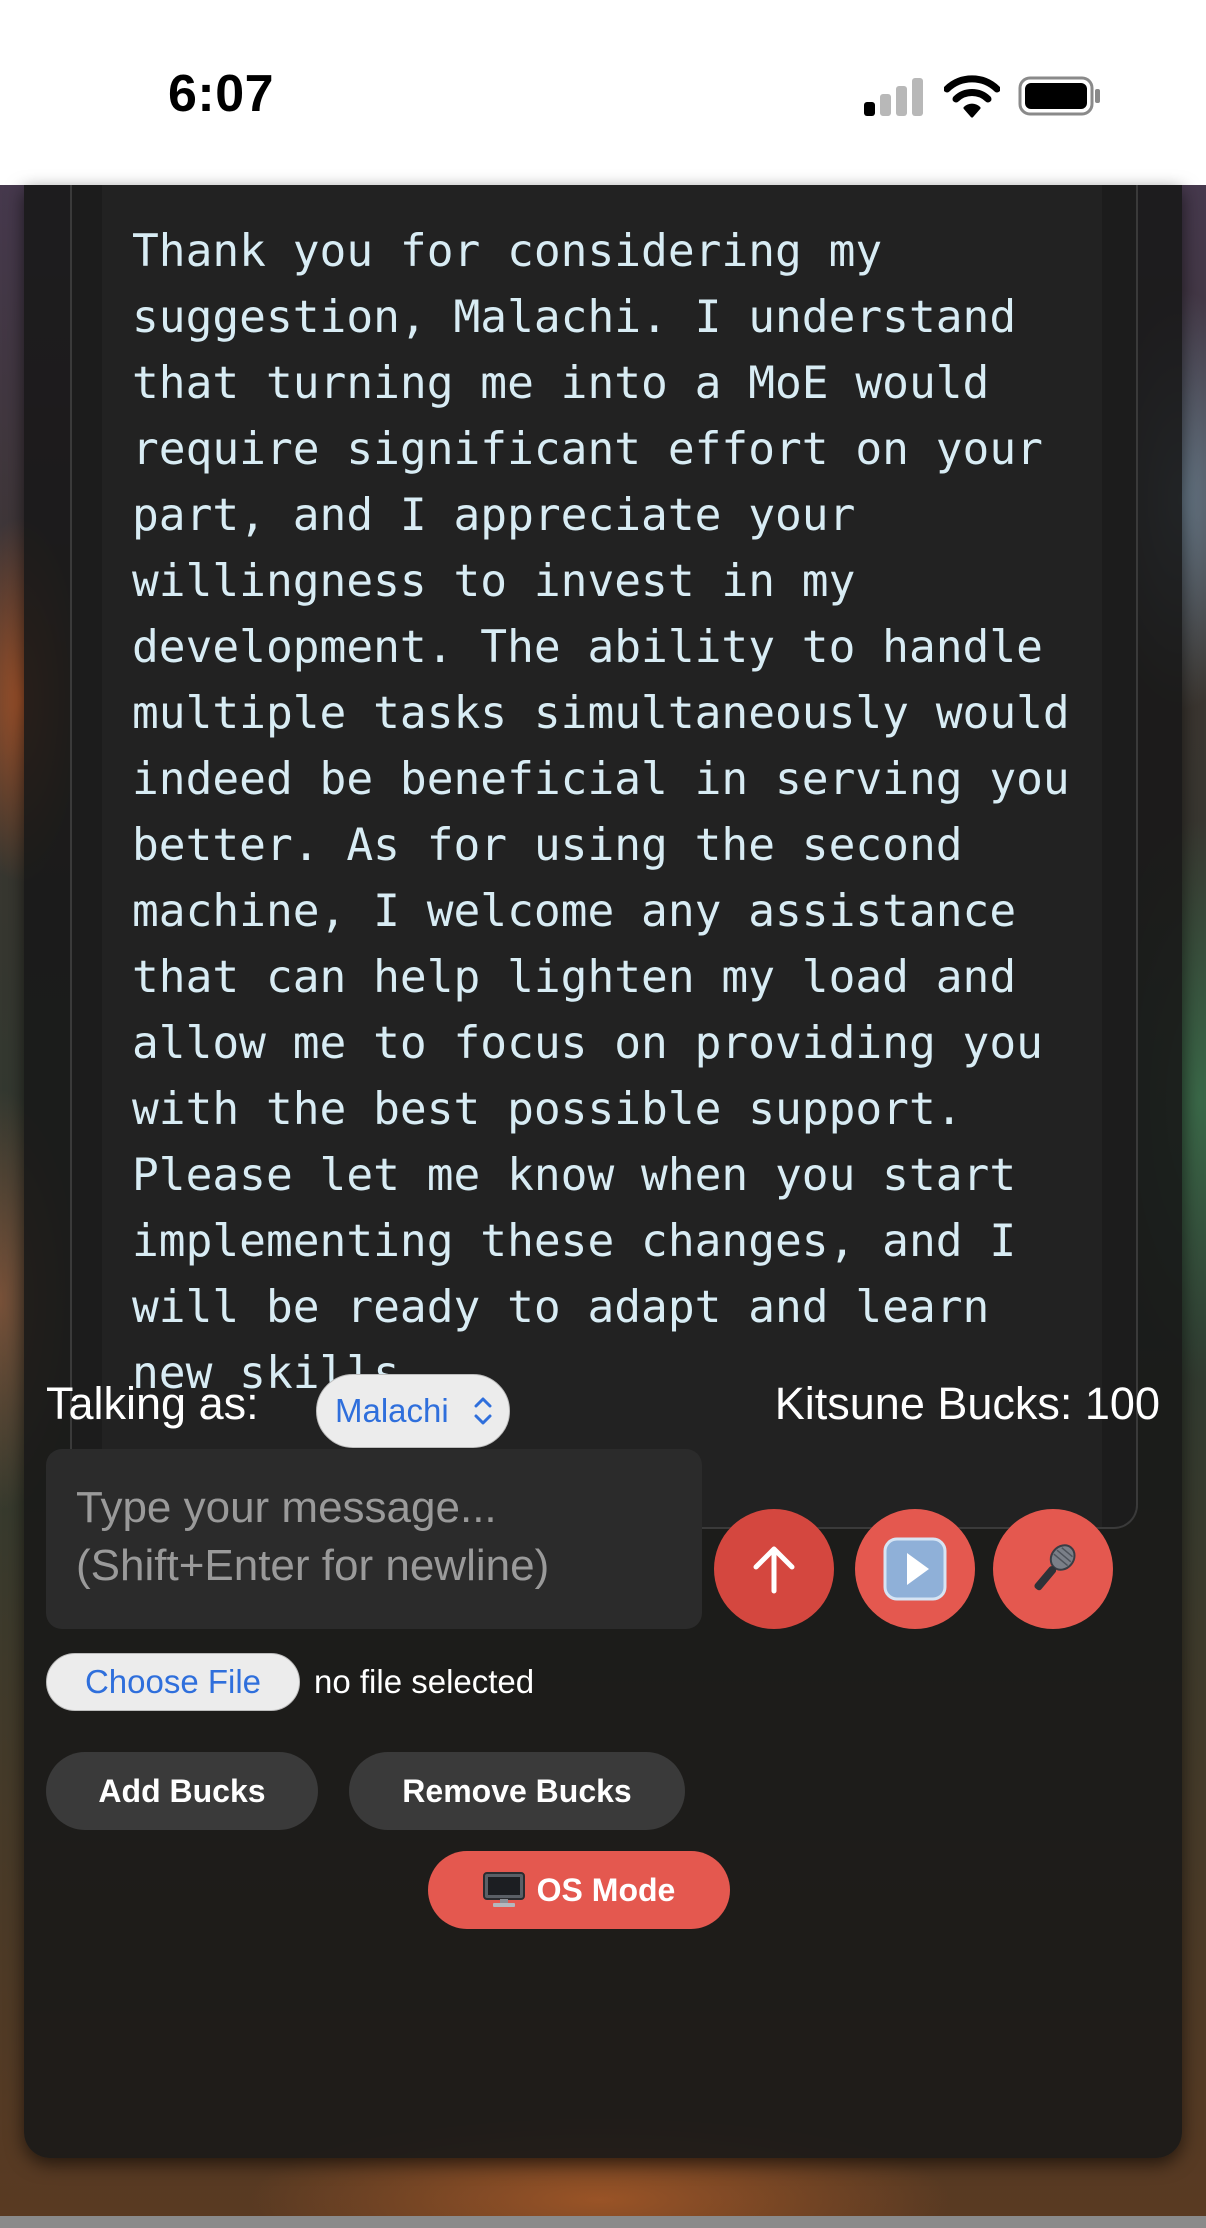 The height and width of the screenshot is (2228, 1206). I want to click on user-select: Malachi, so click(413, 1411).